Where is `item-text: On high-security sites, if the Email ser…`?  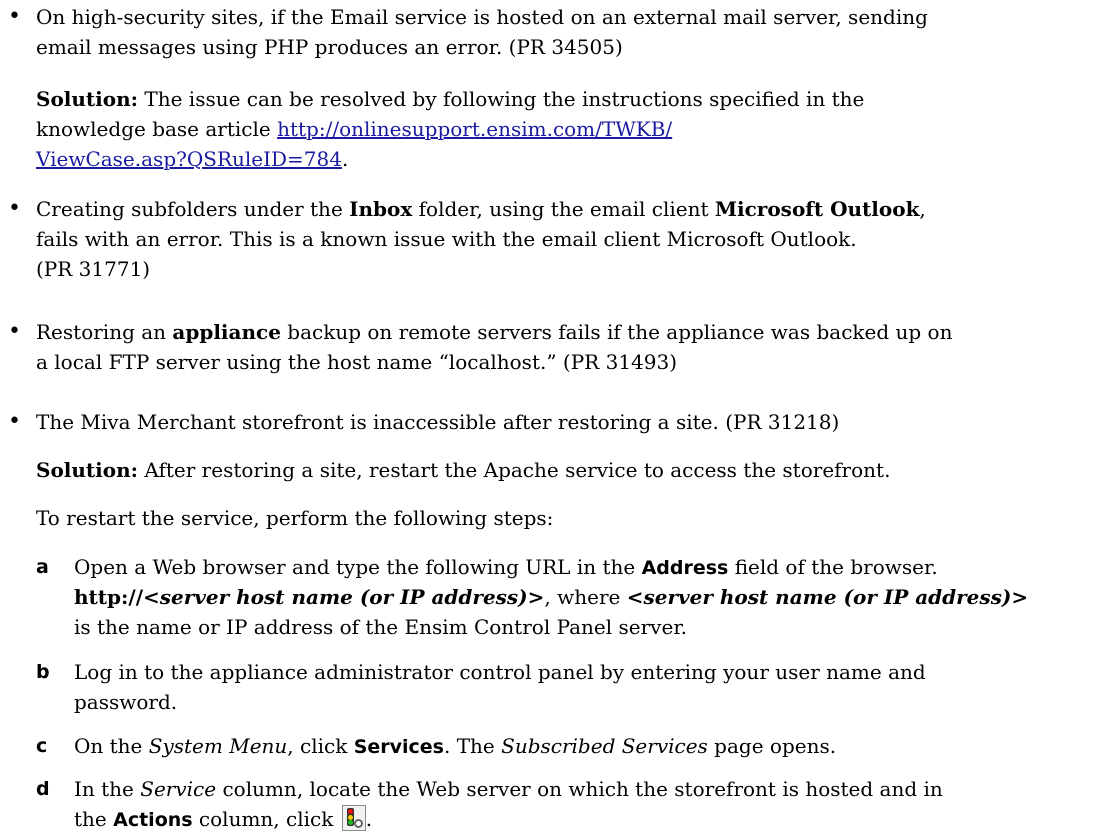 item-text: On high-security sites, if the Email ser… is located at coordinates (482, 17).